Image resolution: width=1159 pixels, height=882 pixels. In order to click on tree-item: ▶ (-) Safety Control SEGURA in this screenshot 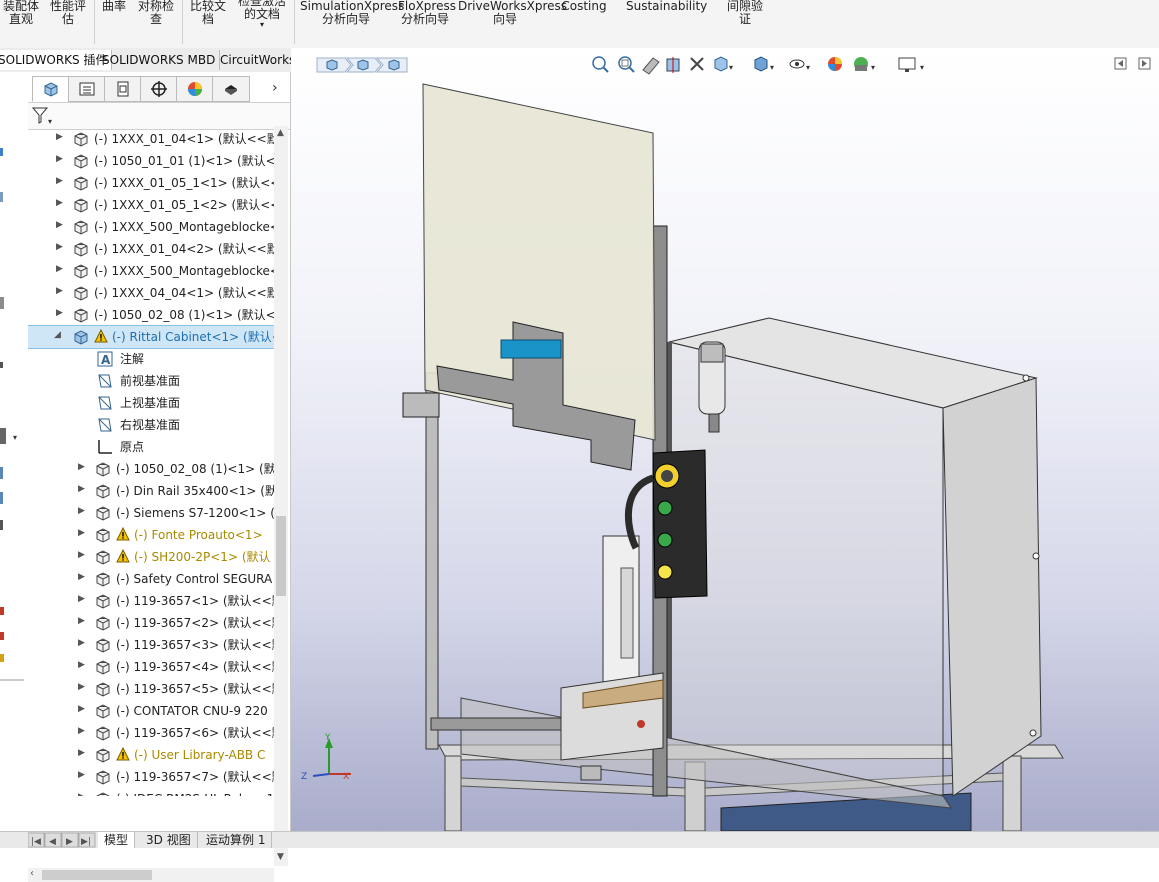, I will do `click(151, 579)`.